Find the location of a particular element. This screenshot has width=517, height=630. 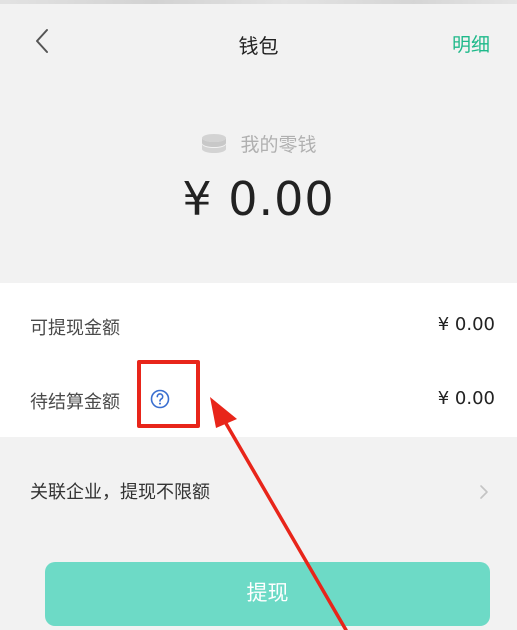

balance-label-row: 我的零钱 is located at coordinates (258, 143).